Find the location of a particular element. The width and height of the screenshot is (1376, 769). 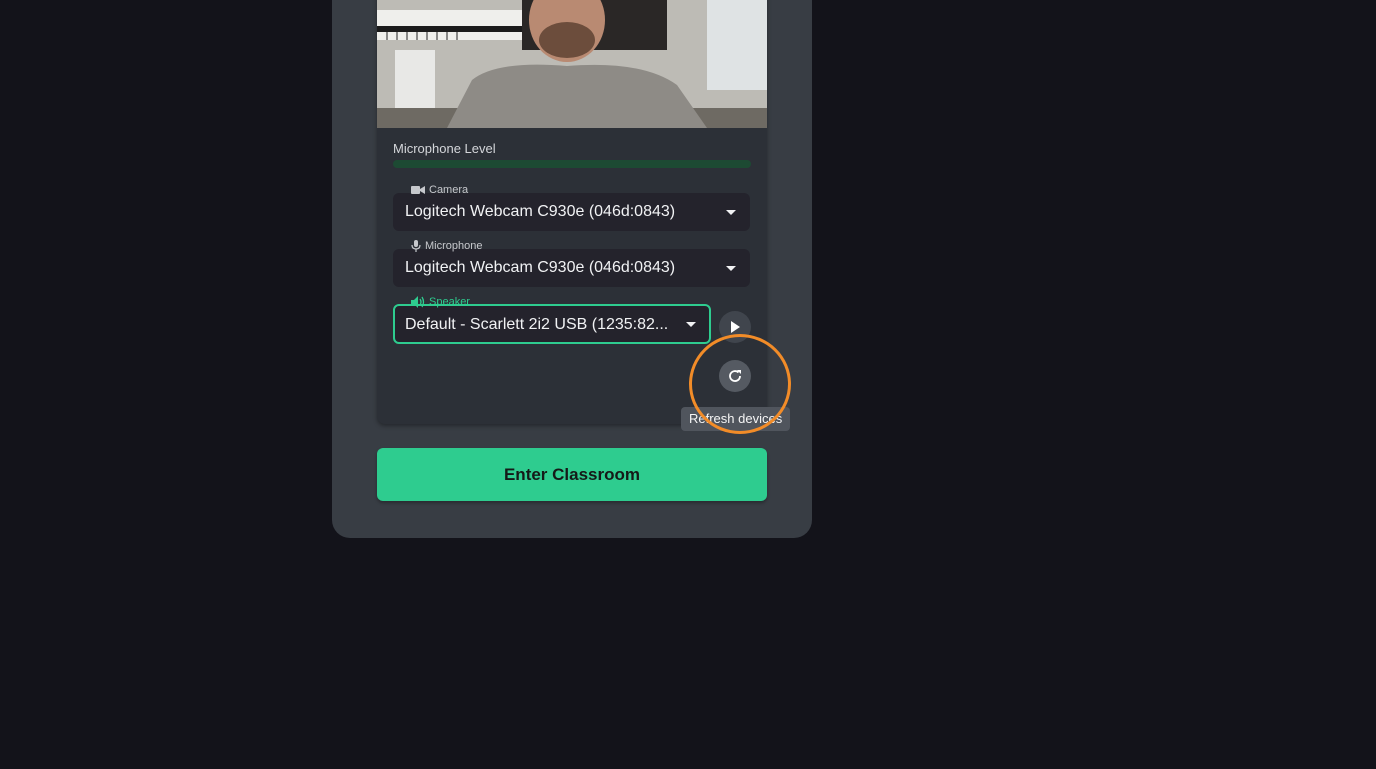

microphone-select-value: Logitech Webcam C930e (046d:0843) is located at coordinates (540, 267).